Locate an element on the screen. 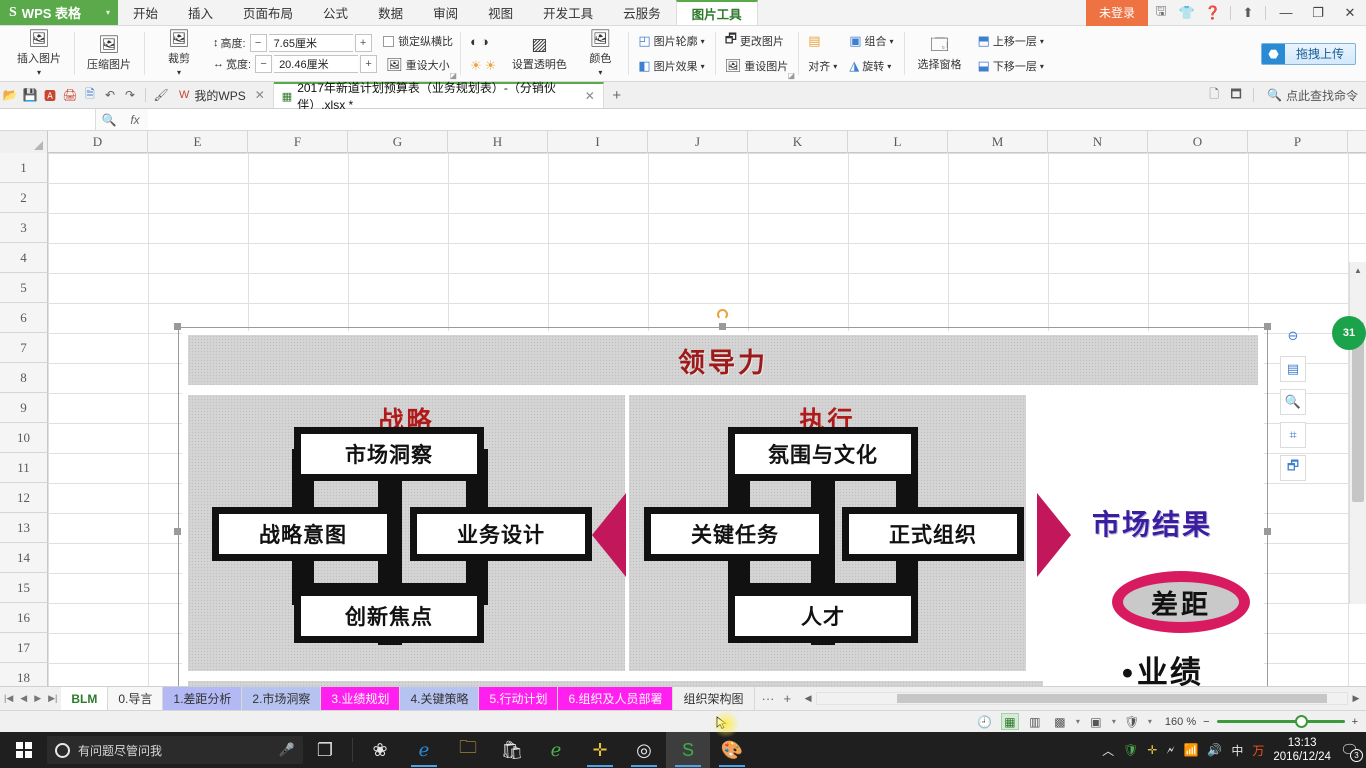 This screenshot has height=768, width=1366. zoom-slider is located at coordinates (1280, 721).